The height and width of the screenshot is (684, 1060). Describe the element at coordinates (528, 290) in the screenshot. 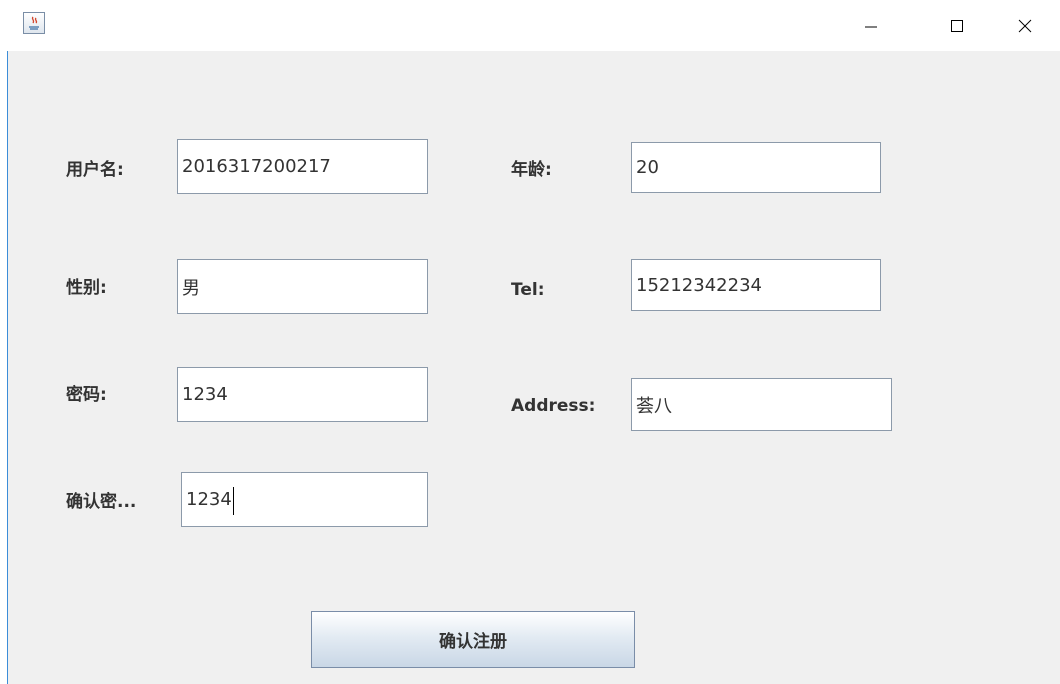

I see `tel-label: Tel:` at that location.